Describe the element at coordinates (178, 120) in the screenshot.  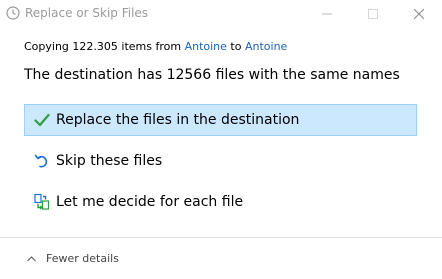
I see `replace-files-label: Replace the files in the destination` at that location.